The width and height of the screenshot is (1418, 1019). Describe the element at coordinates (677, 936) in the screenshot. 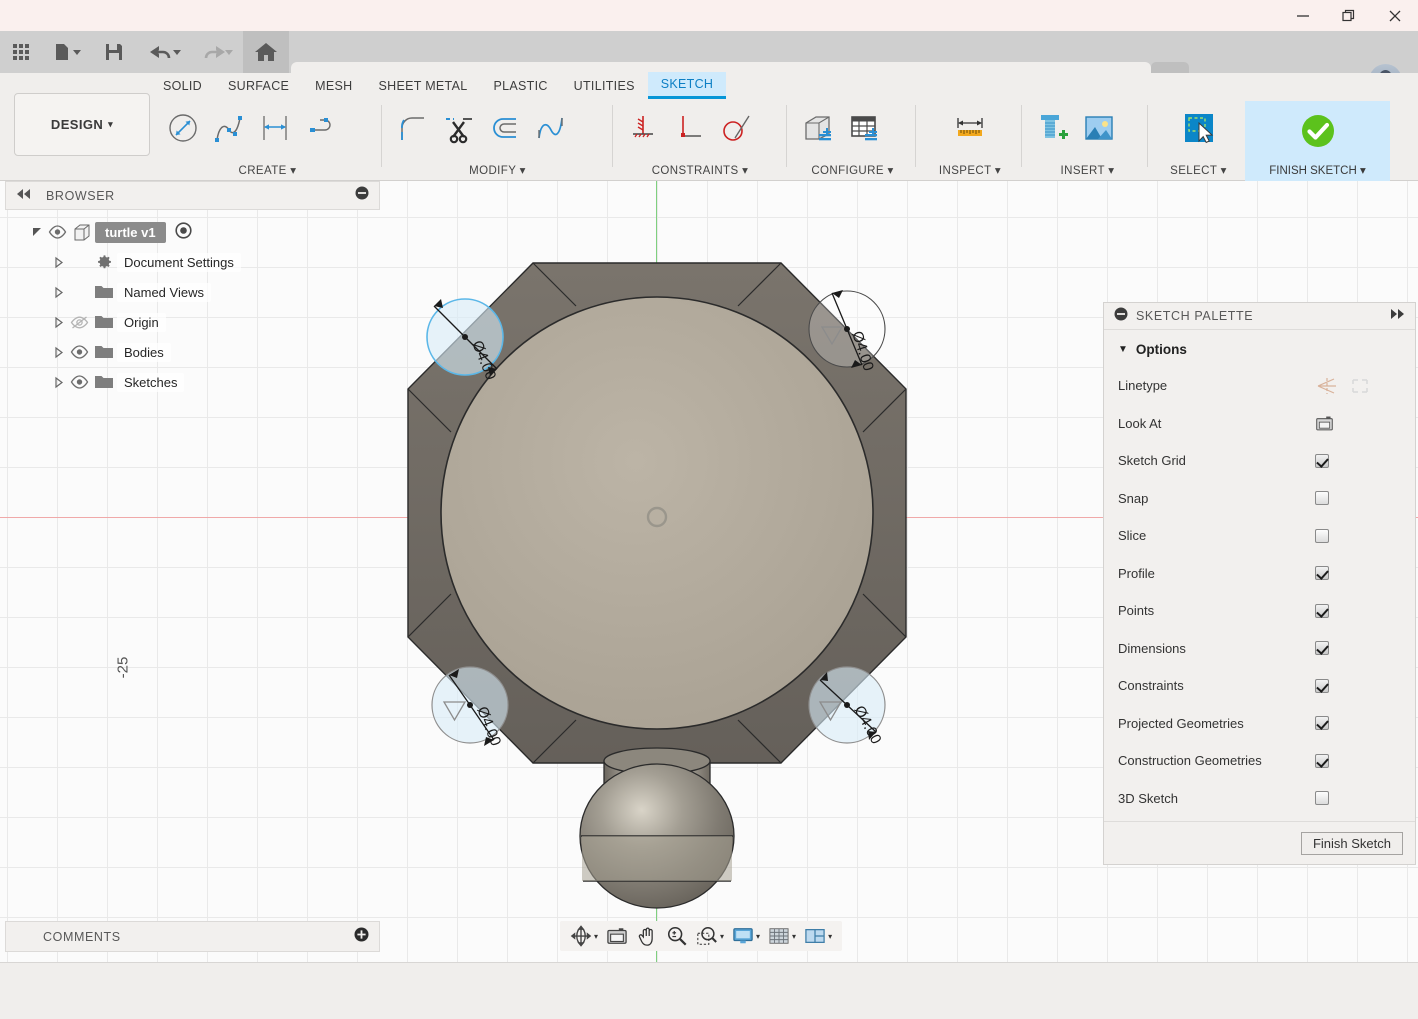

I see `zoom-icon` at that location.